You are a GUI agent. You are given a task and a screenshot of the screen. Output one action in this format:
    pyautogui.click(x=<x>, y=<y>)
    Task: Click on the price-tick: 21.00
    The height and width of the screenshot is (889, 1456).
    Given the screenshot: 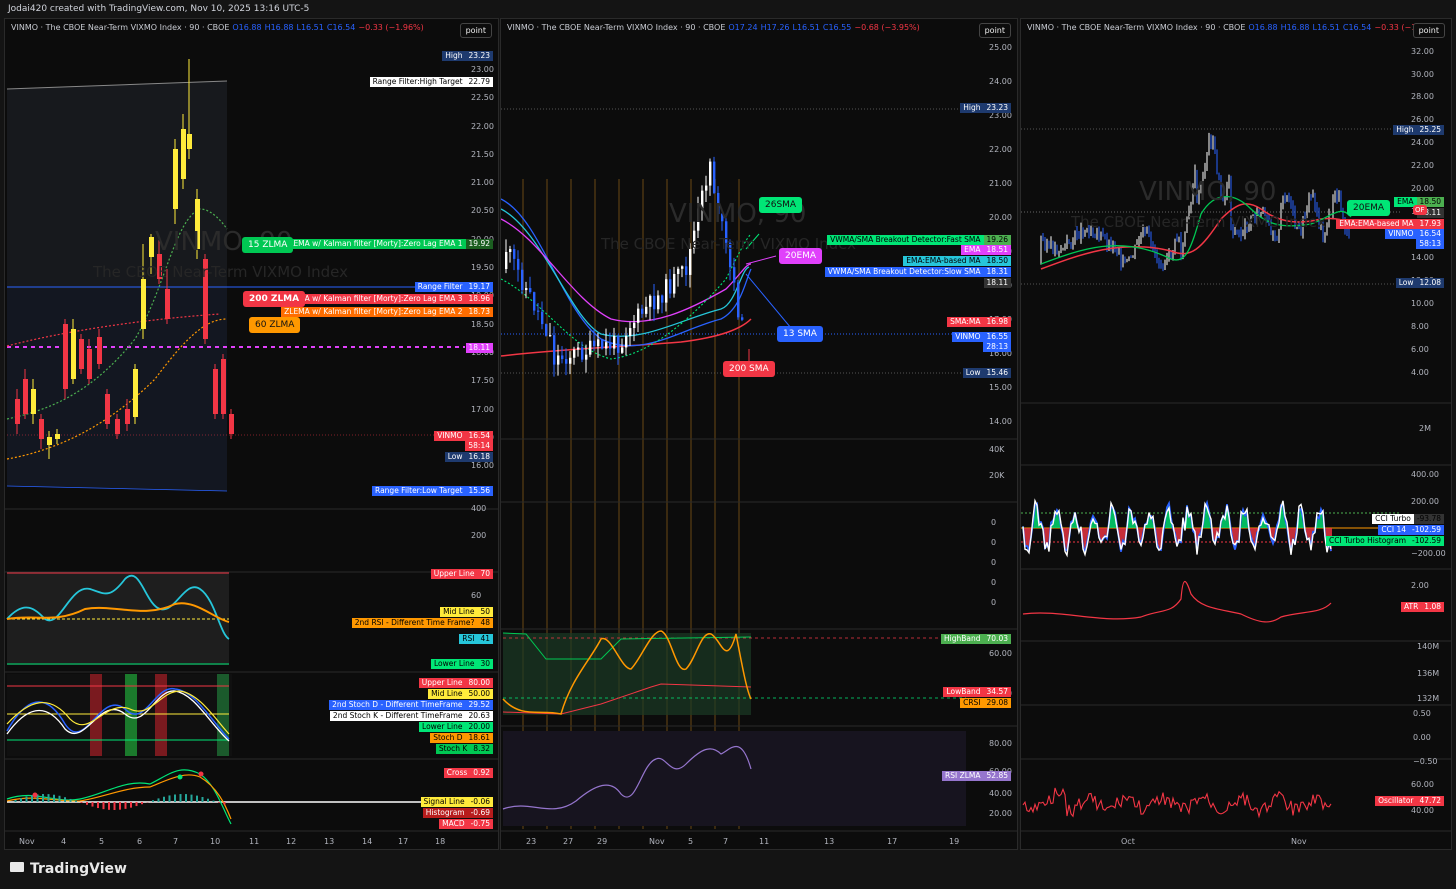 What is the action you would take?
    pyautogui.click(x=1000, y=183)
    